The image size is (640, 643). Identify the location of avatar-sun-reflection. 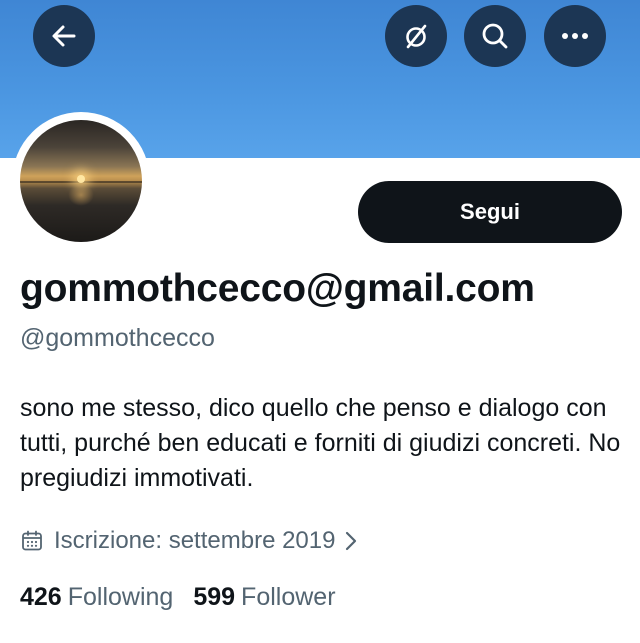
(81, 195).